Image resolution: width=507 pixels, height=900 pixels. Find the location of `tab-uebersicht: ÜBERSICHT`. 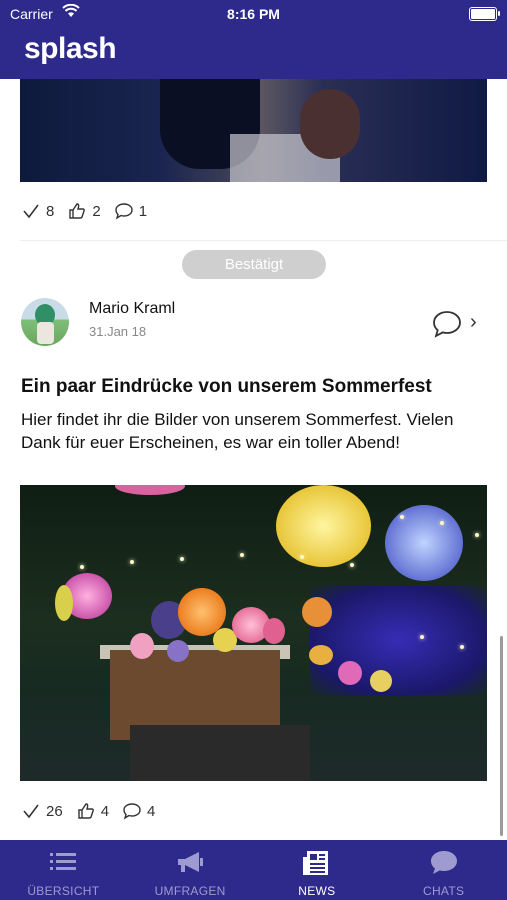

tab-uebersicht: ÜBERSICHT is located at coordinates (63, 870).